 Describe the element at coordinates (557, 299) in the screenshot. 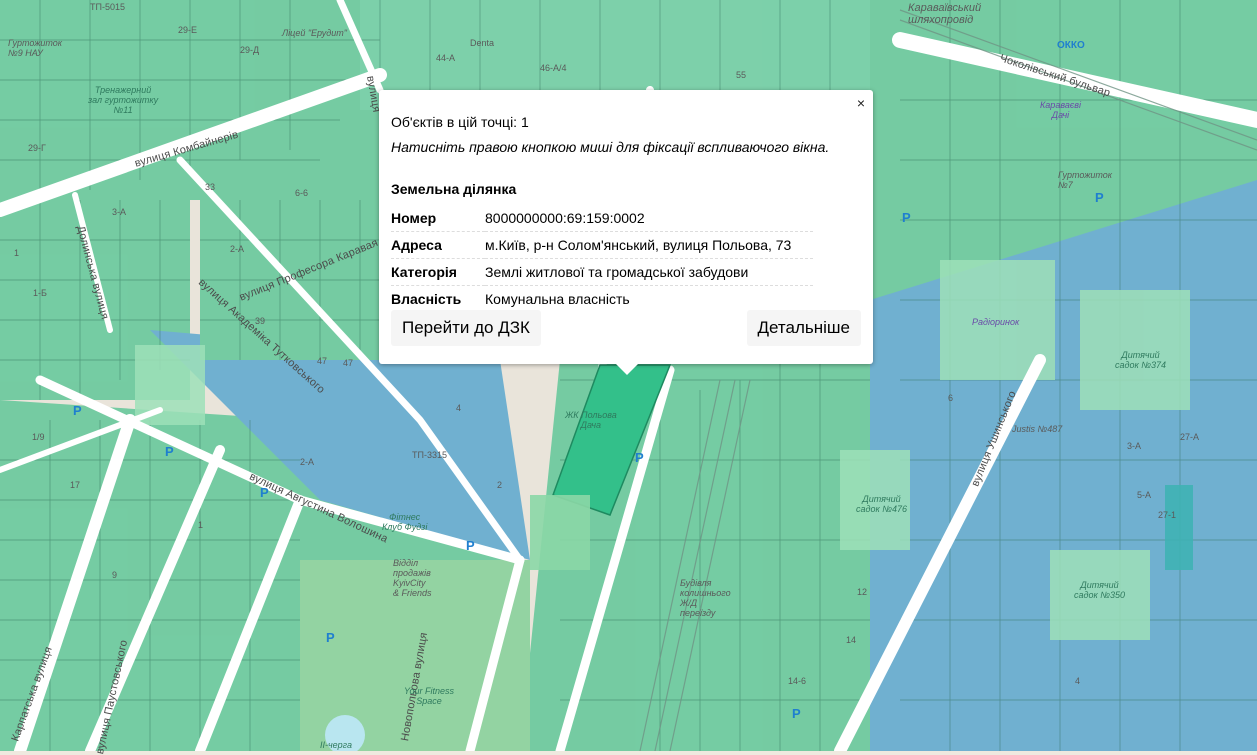

I see `attr-value: Комунальна власність` at that location.